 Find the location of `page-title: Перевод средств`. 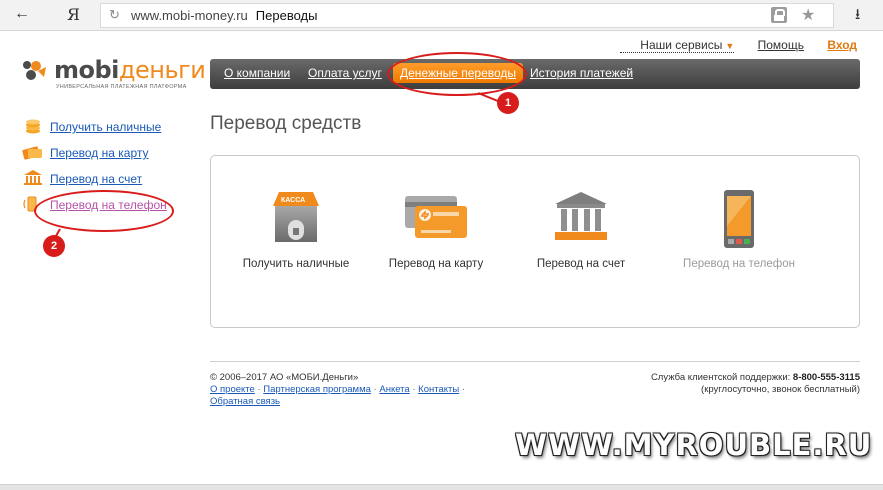

page-title: Перевод средств is located at coordinates (286, 123).